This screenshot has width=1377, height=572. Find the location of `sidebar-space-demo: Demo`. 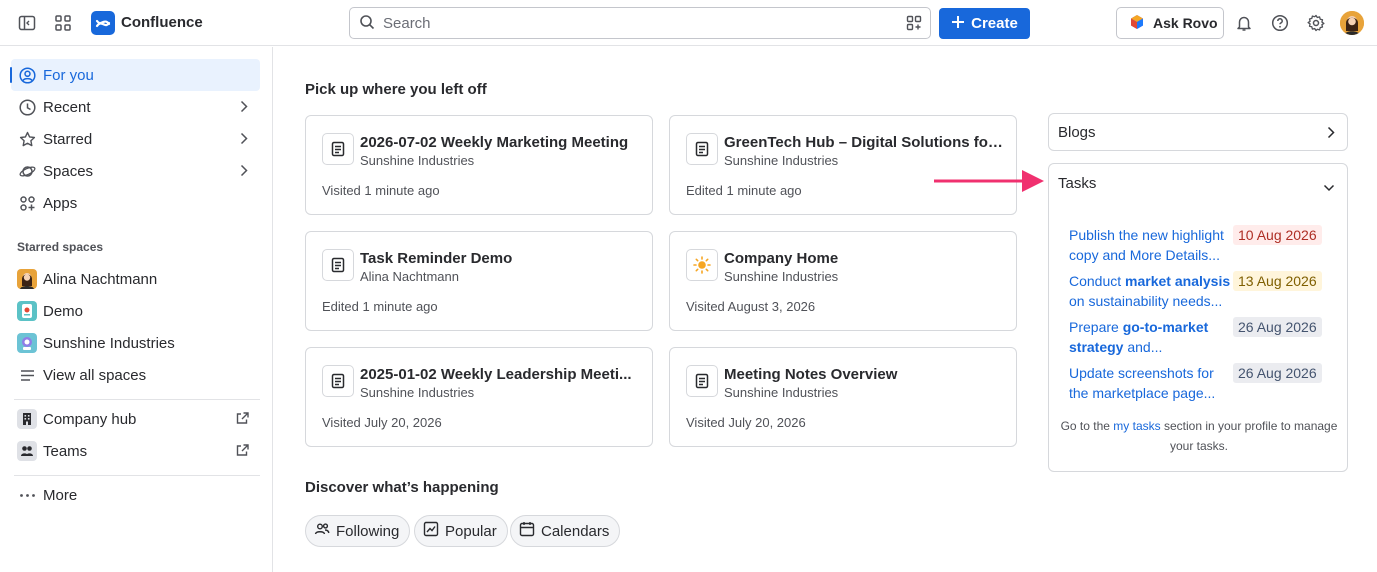

sidebar-space-demo: Demo is located at coordinates (135, 311).